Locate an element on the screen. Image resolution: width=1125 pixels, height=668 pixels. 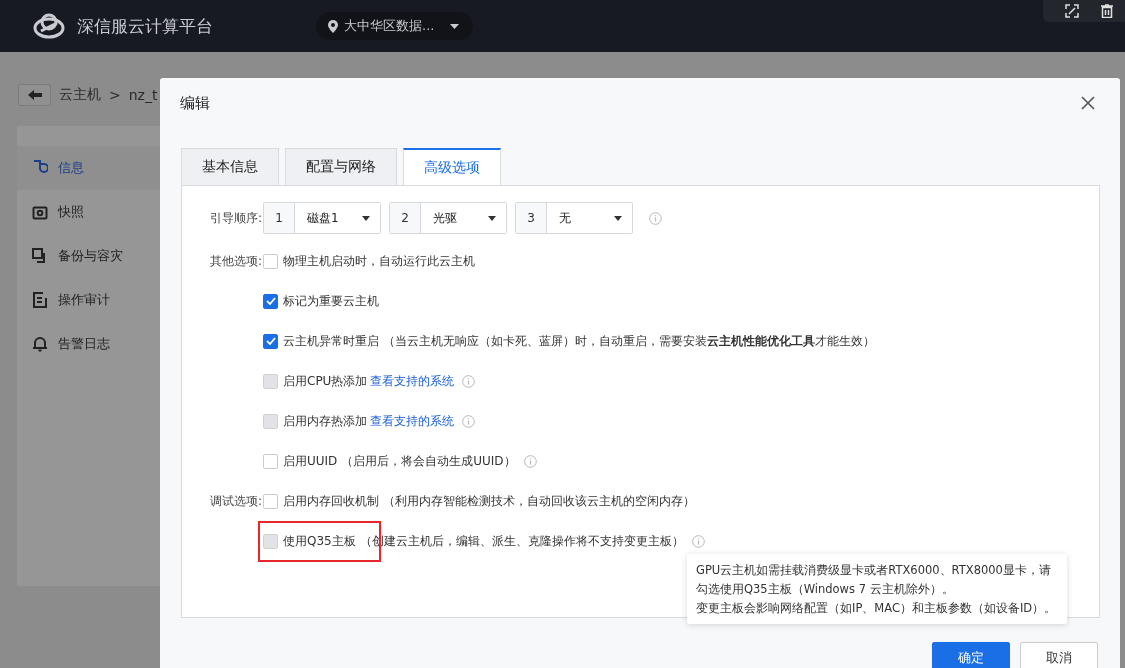
tooltip-text: GPU云主机如需挂载消费级显卡或者RTX6000、RTX8000显卡，请 is located at coordinates (874, 570).